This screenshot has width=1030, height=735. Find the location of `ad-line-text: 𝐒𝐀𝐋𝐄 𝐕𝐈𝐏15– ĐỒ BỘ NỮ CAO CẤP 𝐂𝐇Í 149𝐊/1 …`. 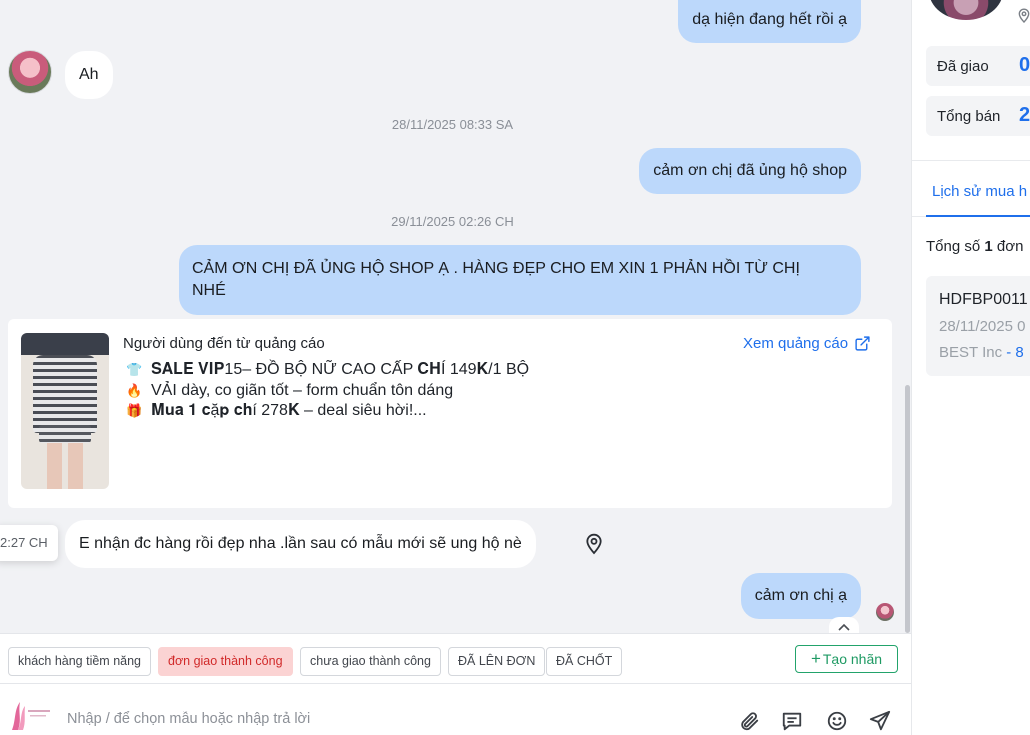

ad-line-text: 𝐒𝐀𝐋𝐄 𝐕𝐈𝐏15– ĐỒ BỘ NỮ CAO CẤP 𝐂𝐇Í 149𝐊/1 … is located at coordinates (340, 369).